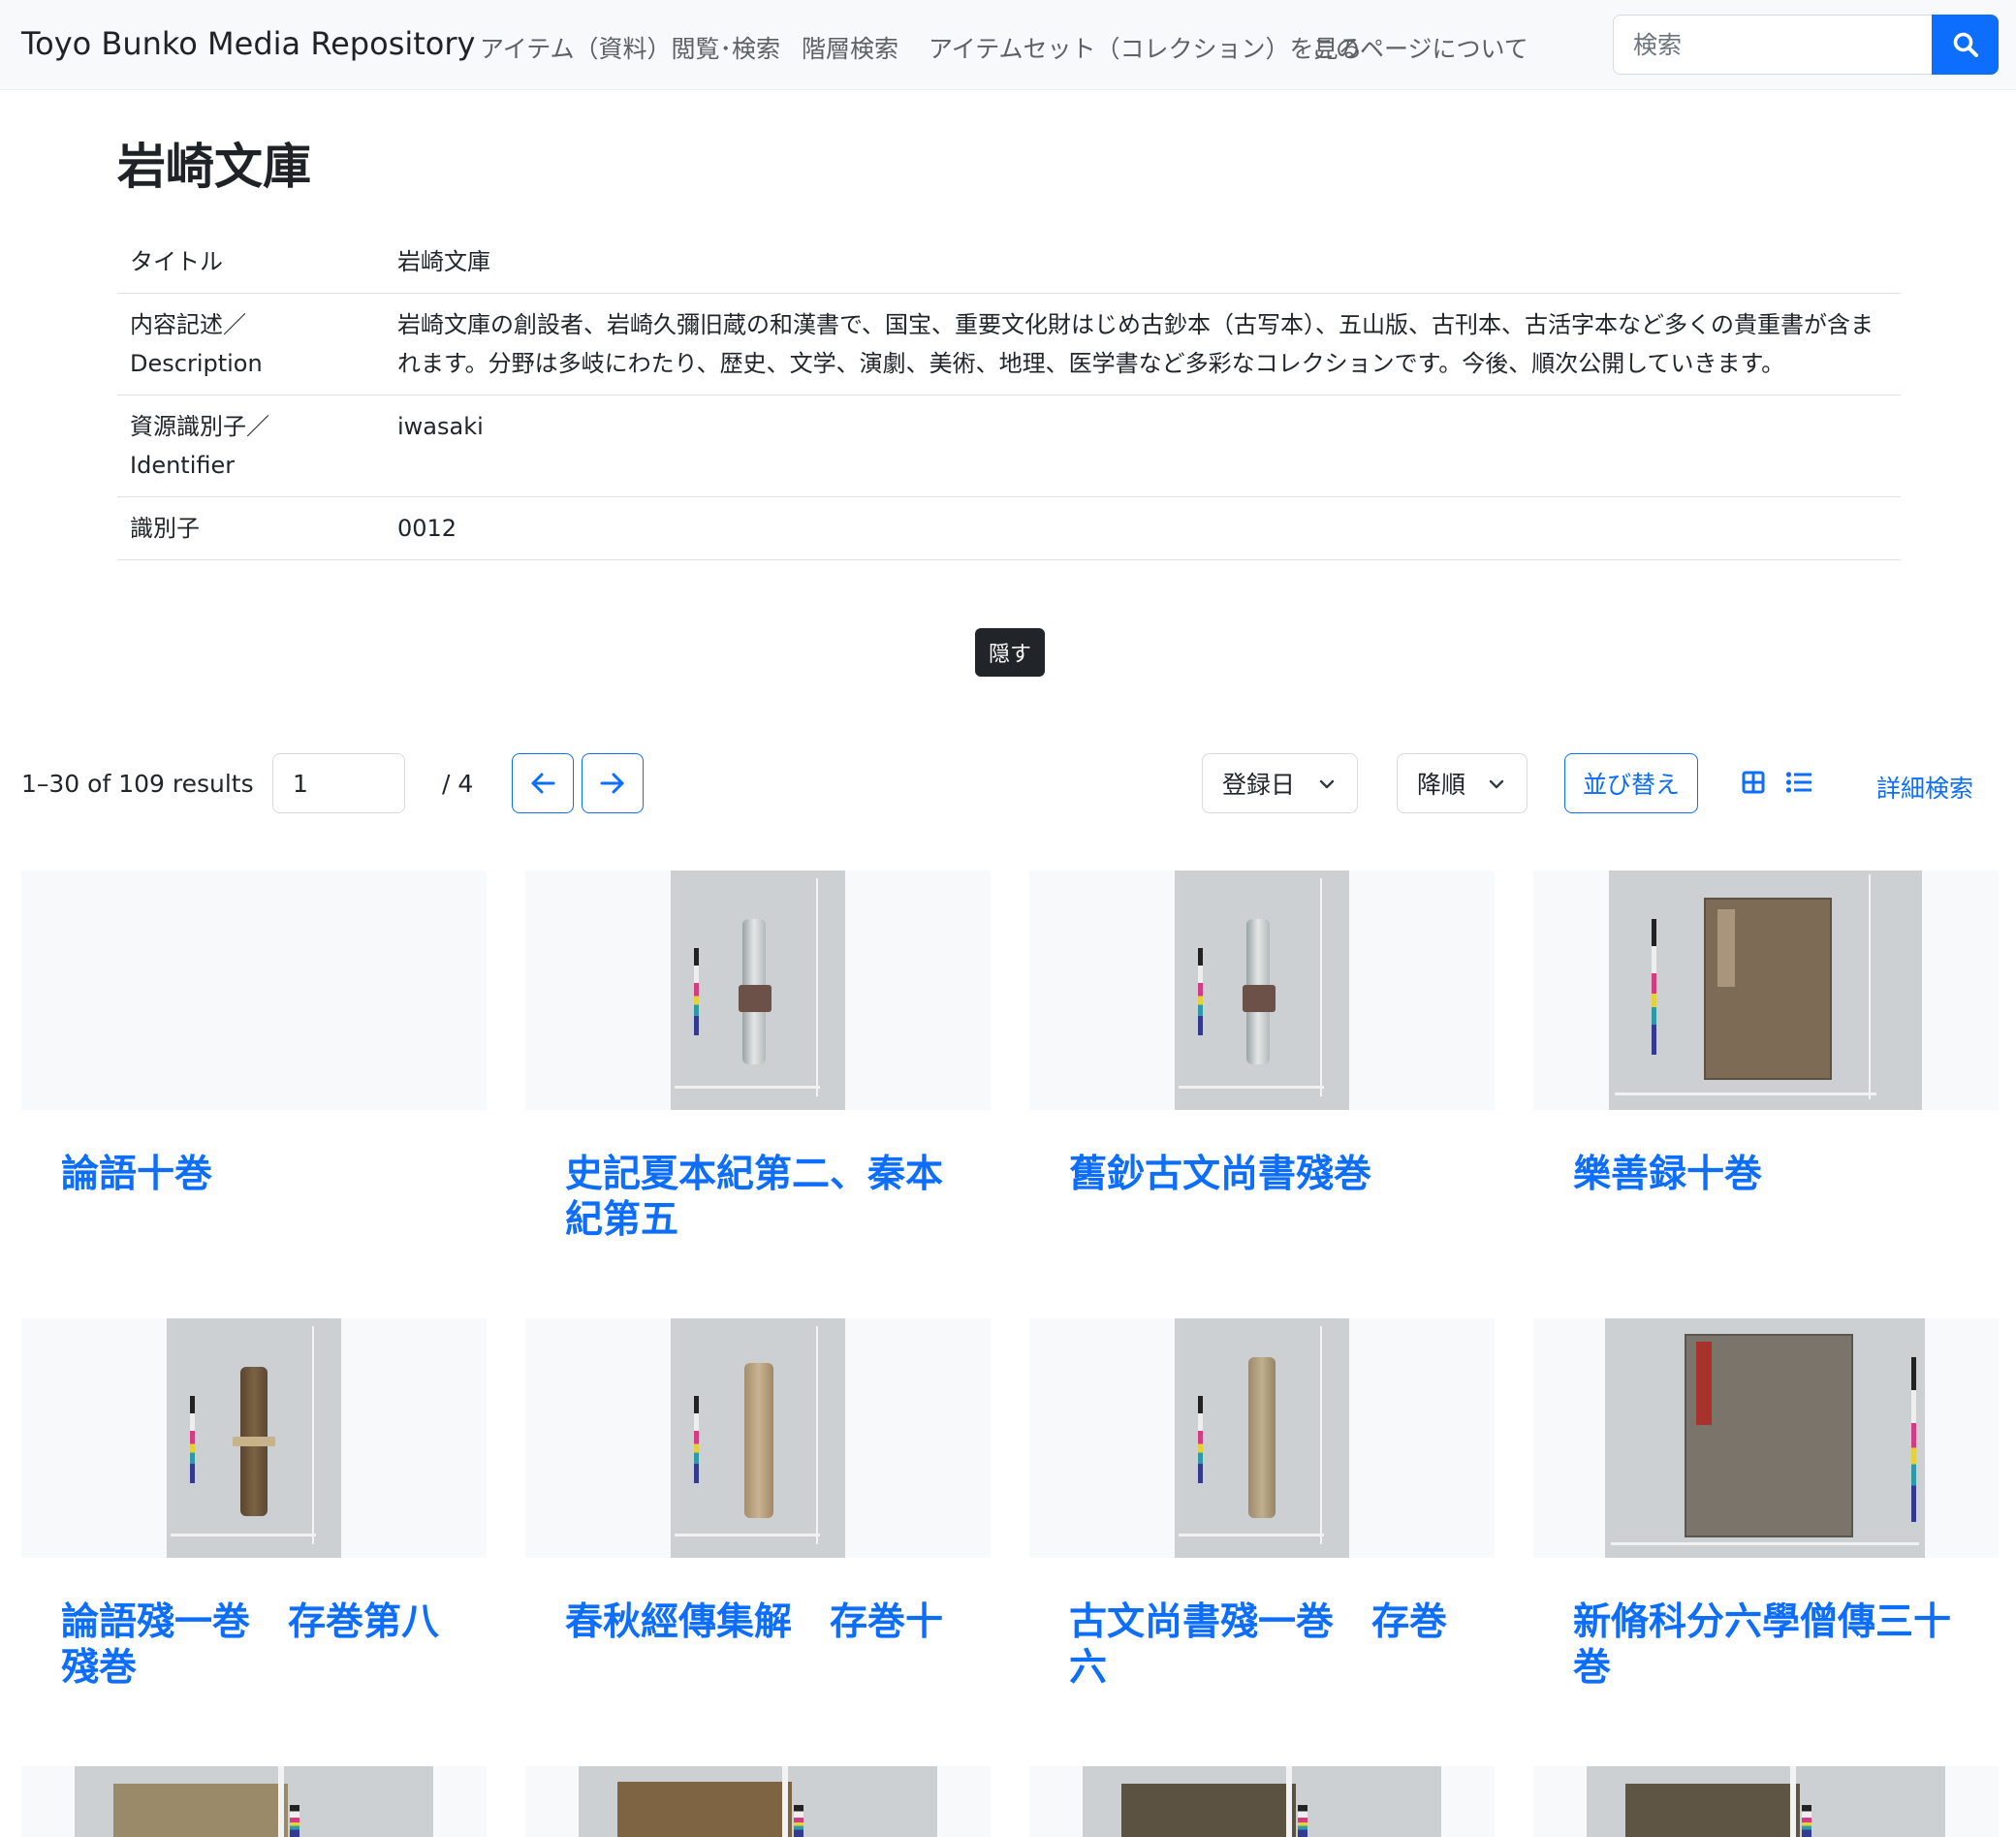 Image resolution: width=2016 pixels, height=1837 pixels. What do you see at coordinates (1143, 528) in the screenshot?
I see `metadata-value: 0012` at bounding box center [1143, 528].